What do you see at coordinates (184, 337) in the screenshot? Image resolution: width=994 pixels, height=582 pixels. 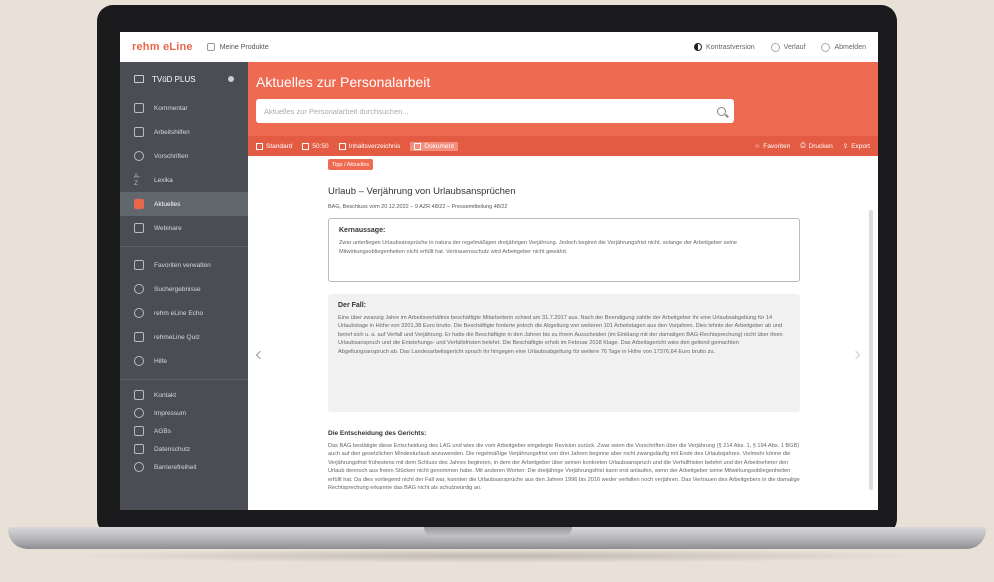 I see `sidebar-item-quiz: rehmeLine Quiz` at bounding box center [184, 337].